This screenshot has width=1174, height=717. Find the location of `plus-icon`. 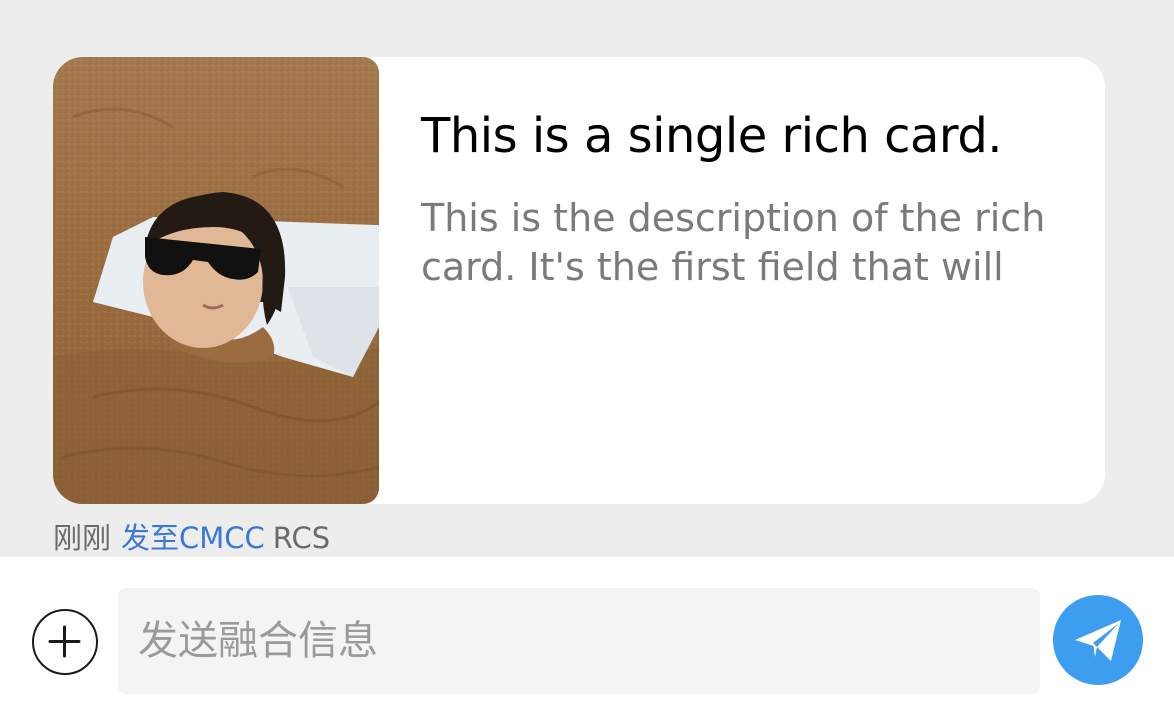

plus-icon is located at coordinates (64, 641).